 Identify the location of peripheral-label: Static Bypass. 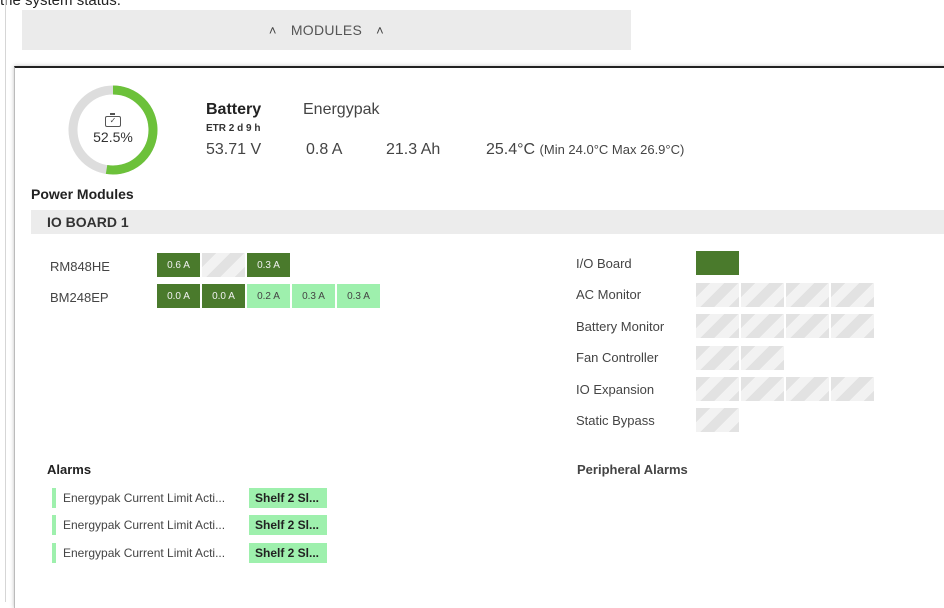
(615, 420).